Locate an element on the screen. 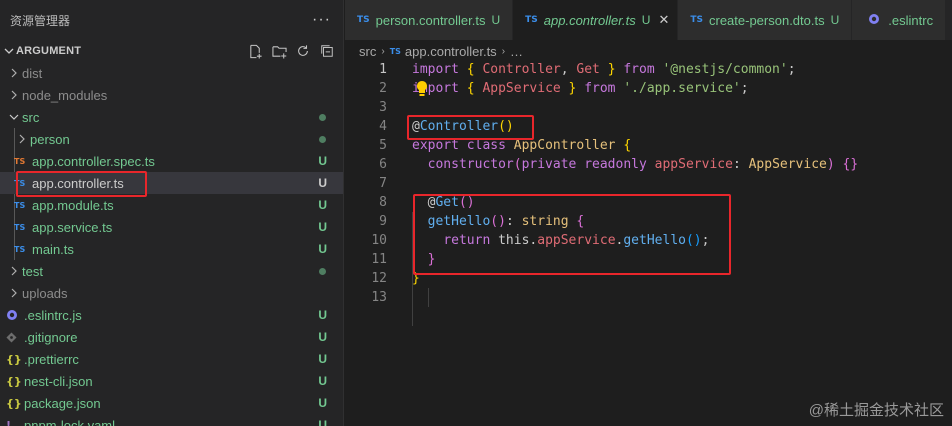 This screenshot has width=952, height=426. tab-label: create-person.dto.ts is located at coordinates (766, 20).